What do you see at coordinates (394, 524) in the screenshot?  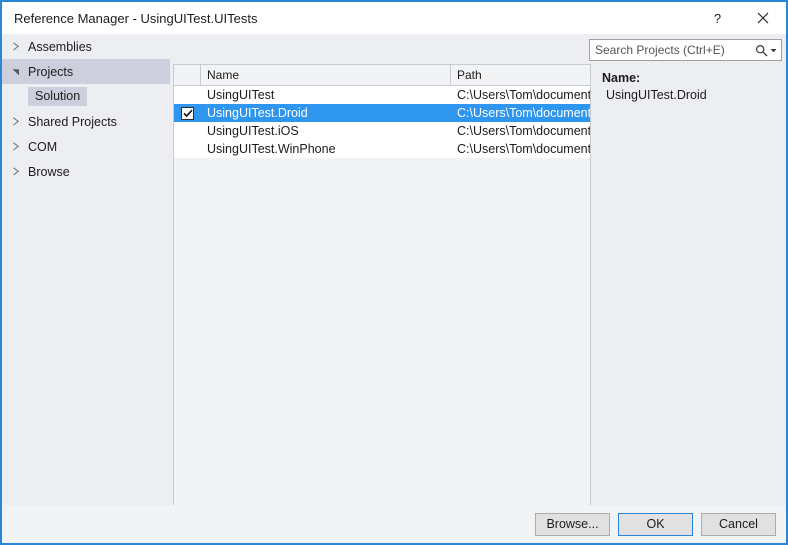 I see `dialog-footer: Browse... OK Cancel` at bounding box center [394, 524].